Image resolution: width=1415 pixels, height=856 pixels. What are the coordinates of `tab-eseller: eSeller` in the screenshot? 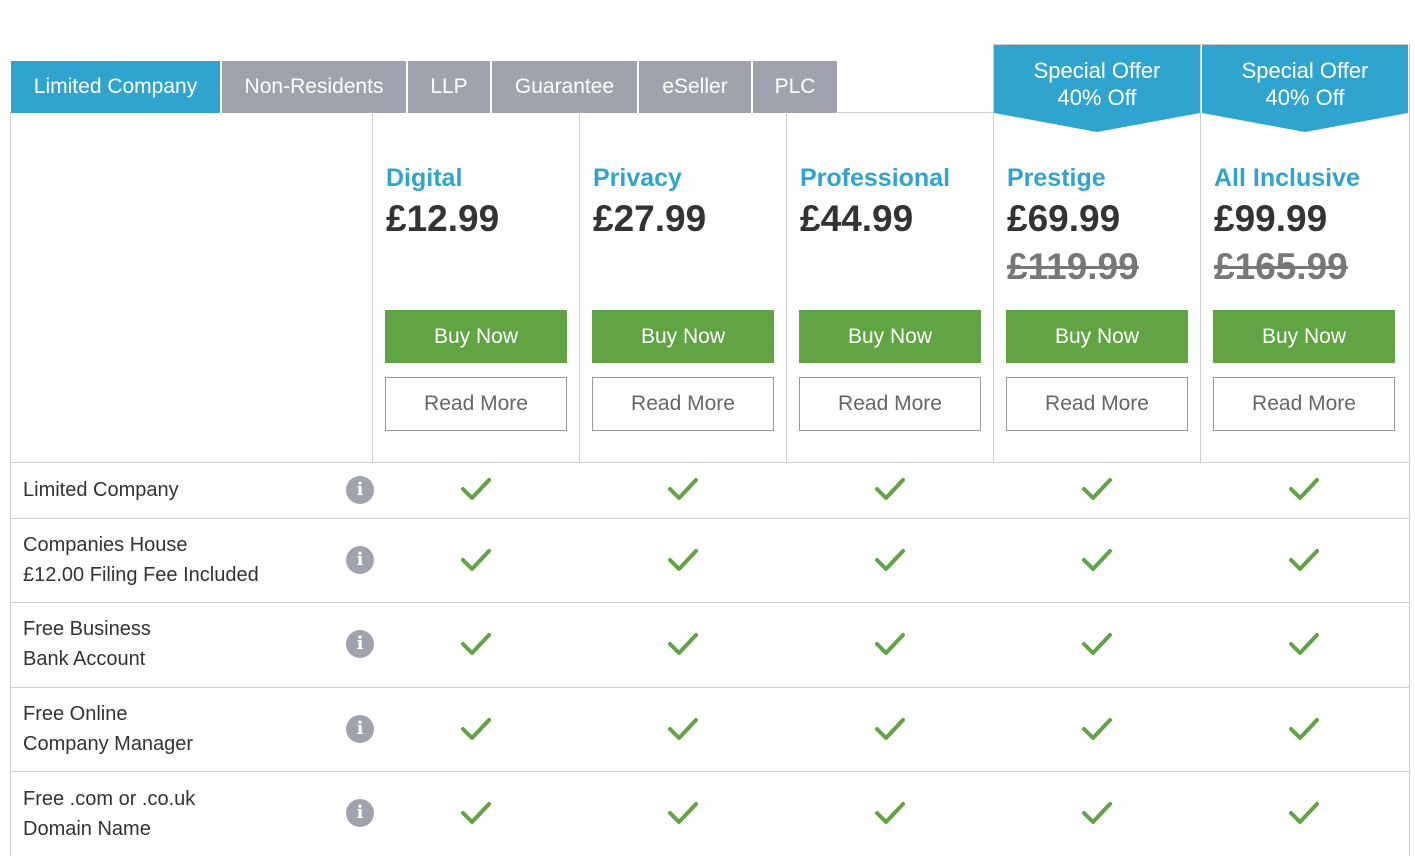 It's located at (695, 87).